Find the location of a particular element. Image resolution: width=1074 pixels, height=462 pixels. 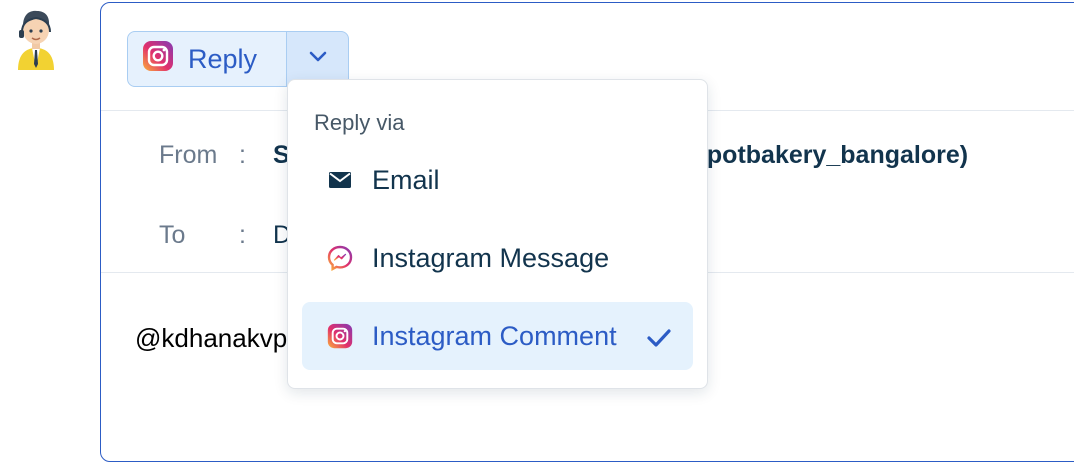

menu-item-email: Email is located at coordinates (497, 180).